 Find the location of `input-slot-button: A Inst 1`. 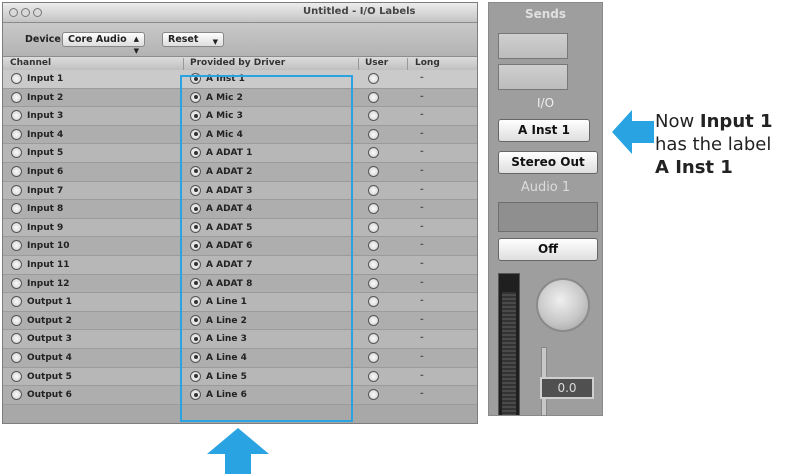

input-slot-button: A Inst 1 is located at coordinates (544, 130).